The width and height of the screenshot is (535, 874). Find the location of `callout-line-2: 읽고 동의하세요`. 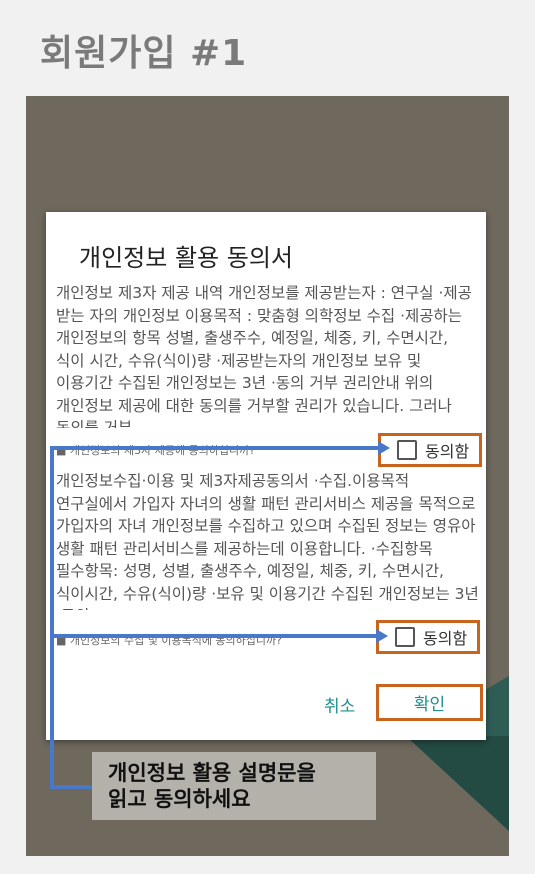

callout-line-2: 읽고 동의하세요 is located at coordinates (179, 799).